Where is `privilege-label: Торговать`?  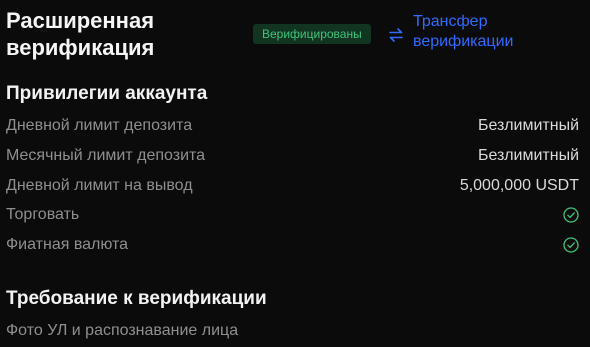 privilege-label: Торговать is located at coordinates (43, 214).